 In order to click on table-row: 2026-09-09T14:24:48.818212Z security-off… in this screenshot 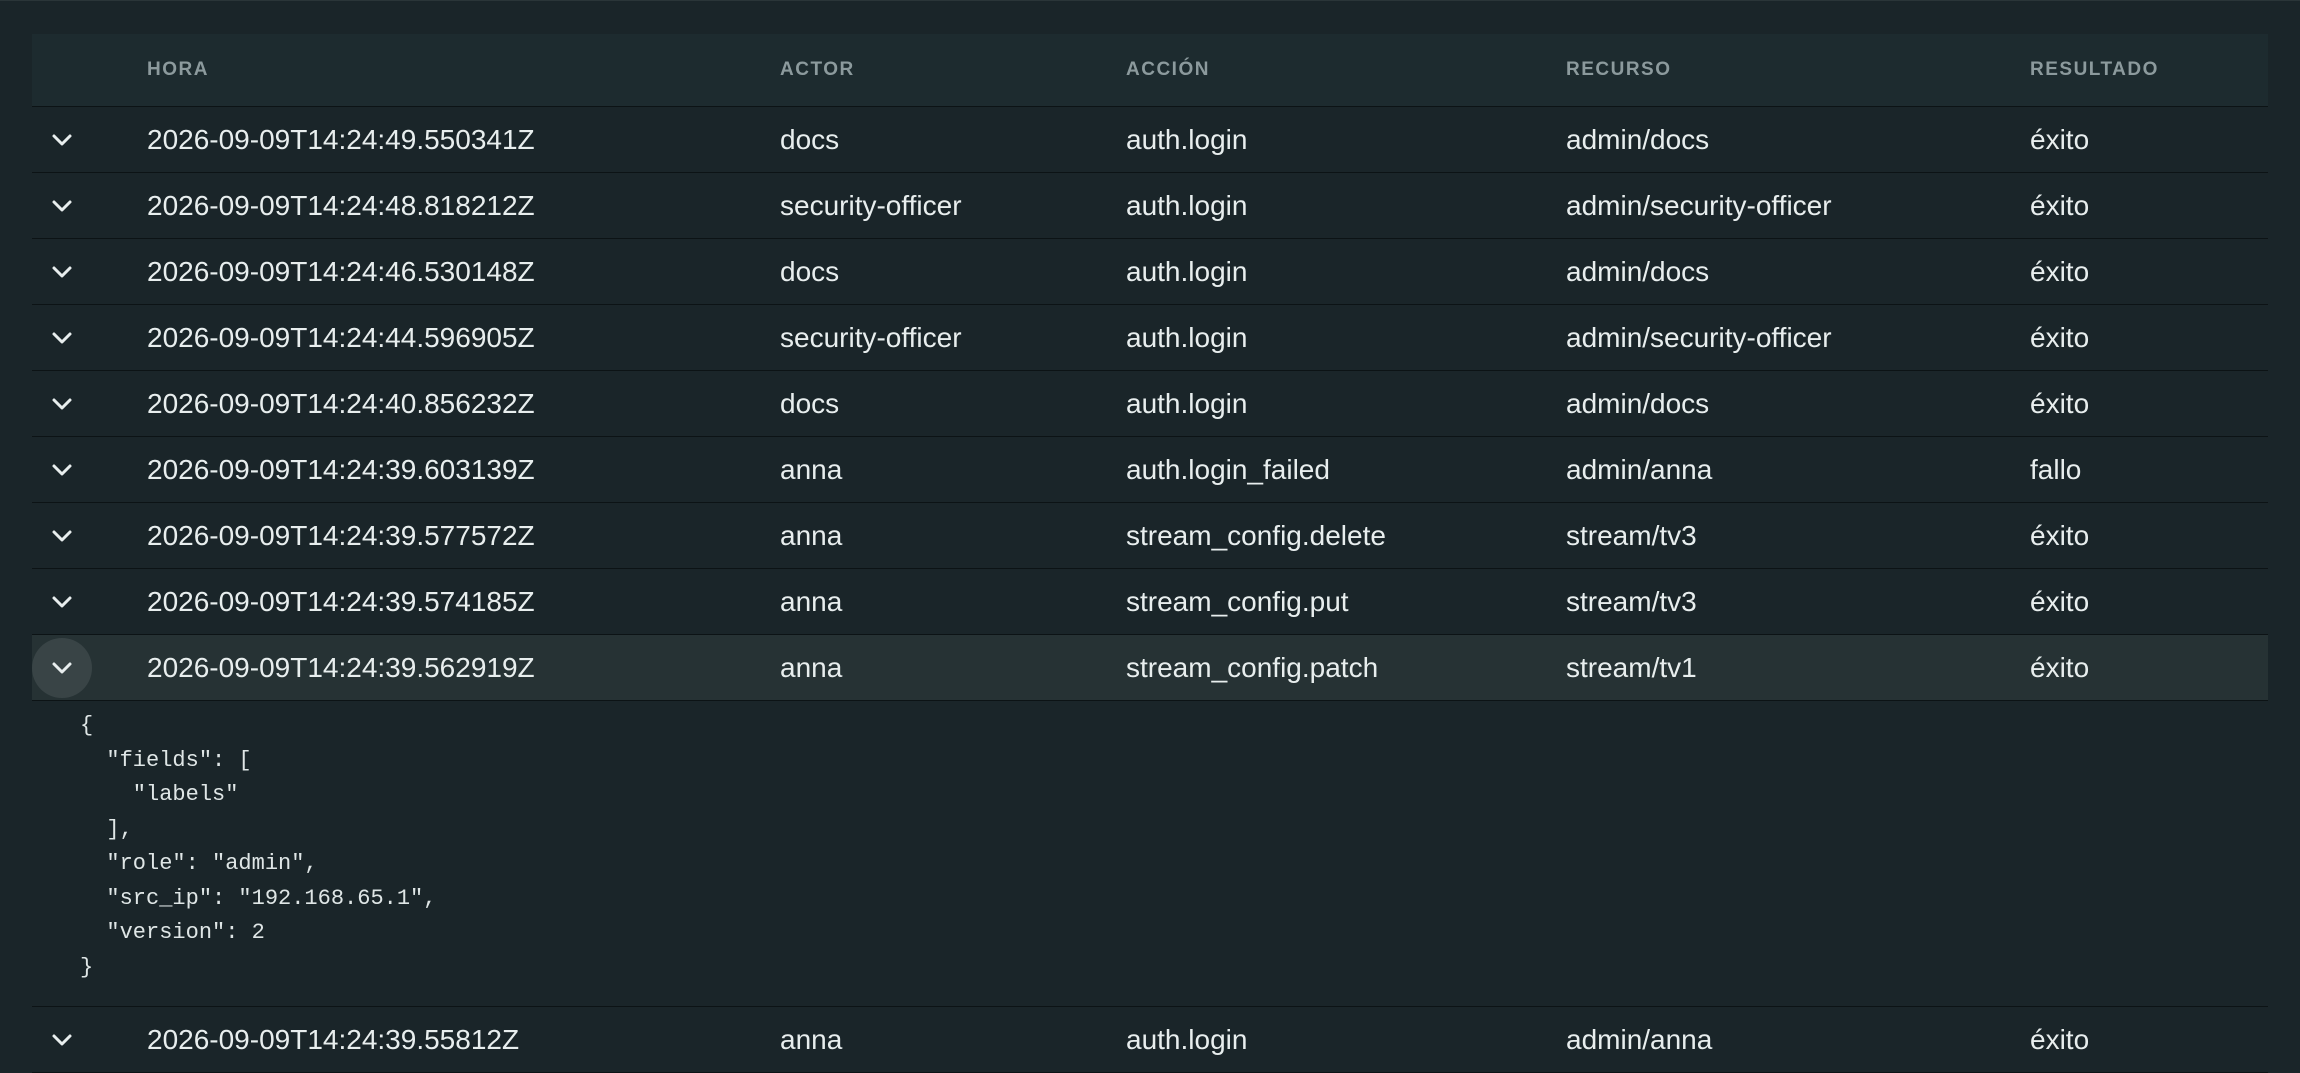, I will do `click(1150, 206)`.